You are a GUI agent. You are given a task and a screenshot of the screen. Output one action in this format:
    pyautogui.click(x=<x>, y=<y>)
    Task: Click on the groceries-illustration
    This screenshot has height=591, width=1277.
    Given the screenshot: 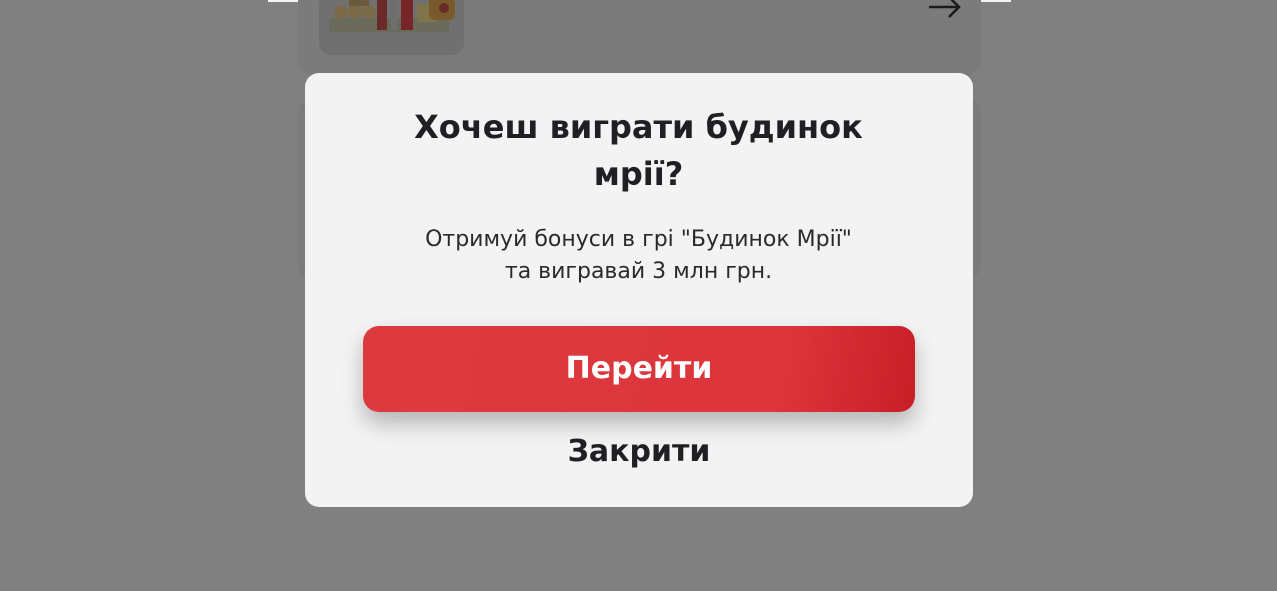 What is the action you would take?
    pyautogui.click(x=392, y=16)
    